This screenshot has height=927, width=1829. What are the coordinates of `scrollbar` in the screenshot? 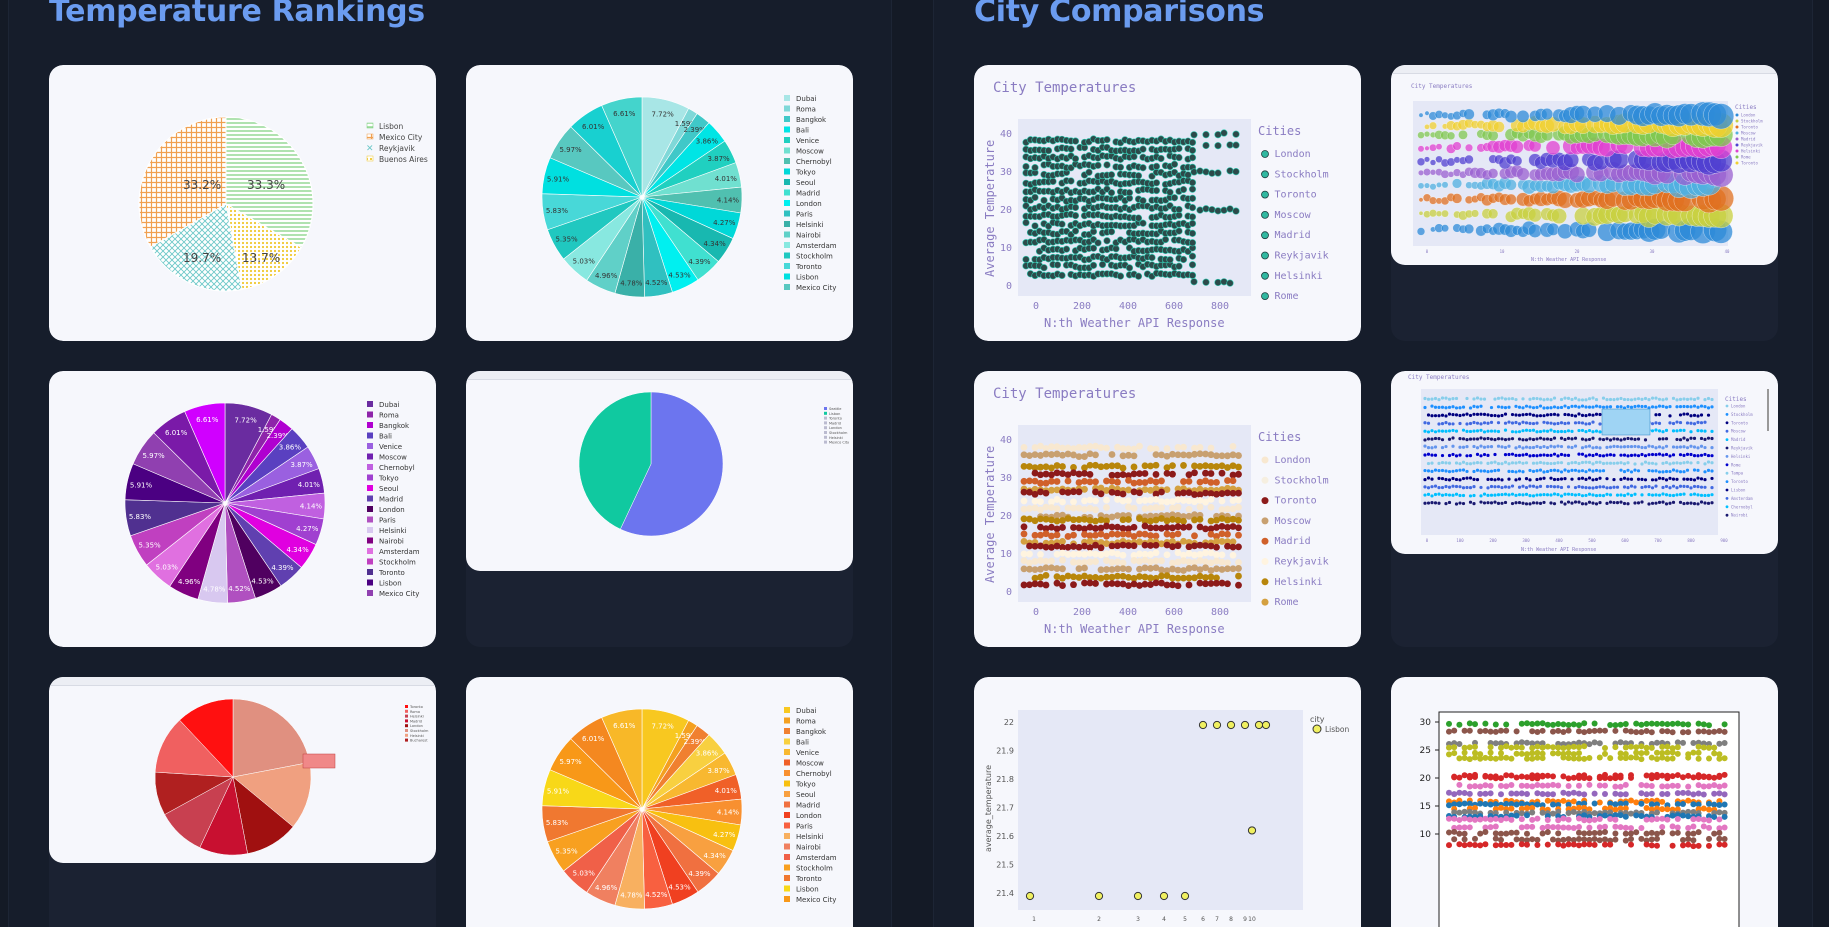 It's located at (1768, 410).